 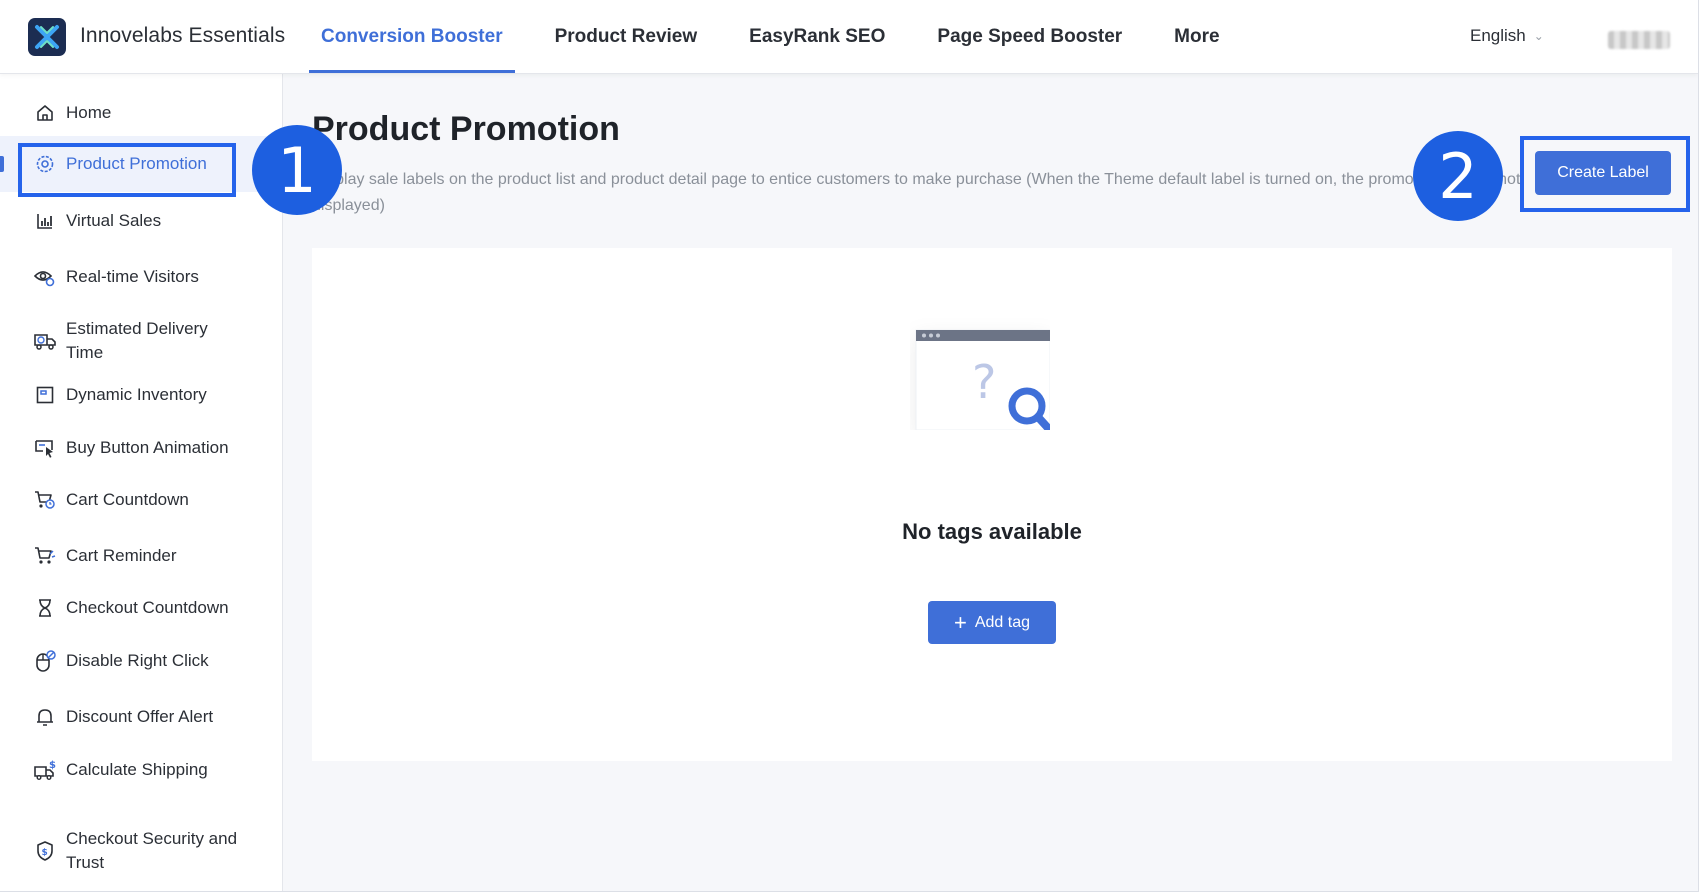 I want to click on sidebar-item-cart-reminder: Cart Reminder, so click(x=154, y=556).